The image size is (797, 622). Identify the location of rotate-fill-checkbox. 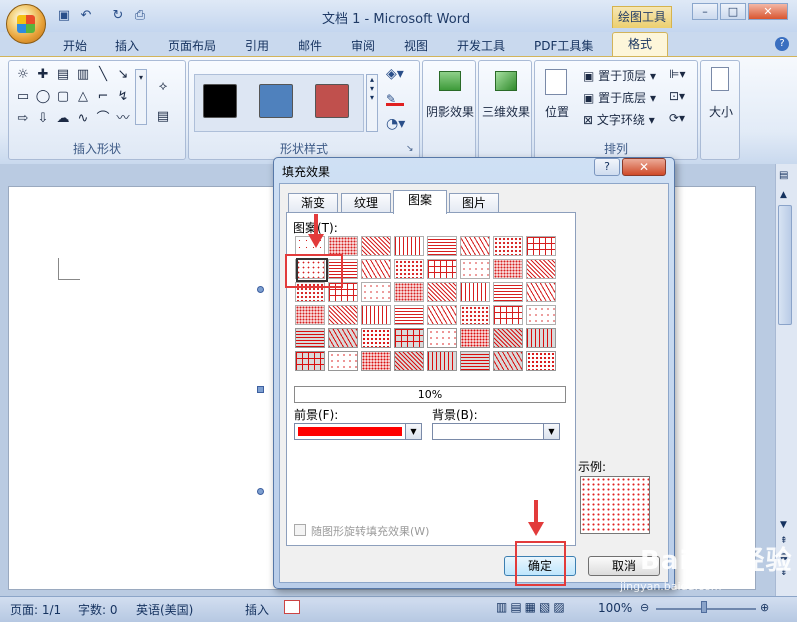
(300, 530).